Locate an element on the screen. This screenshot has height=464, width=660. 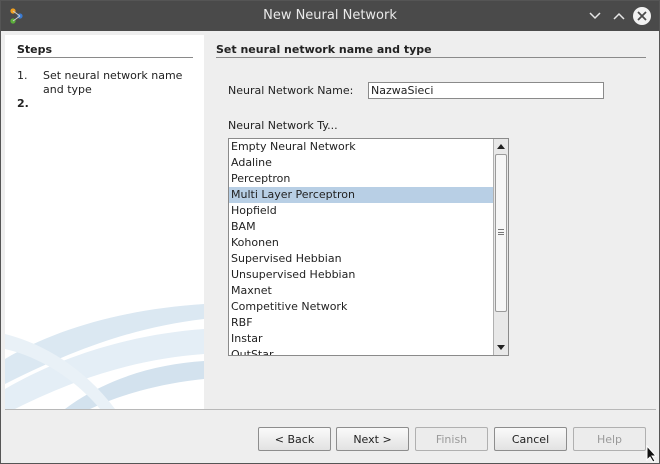
cancel-button: Cancel is located at coordinates (530, 439).